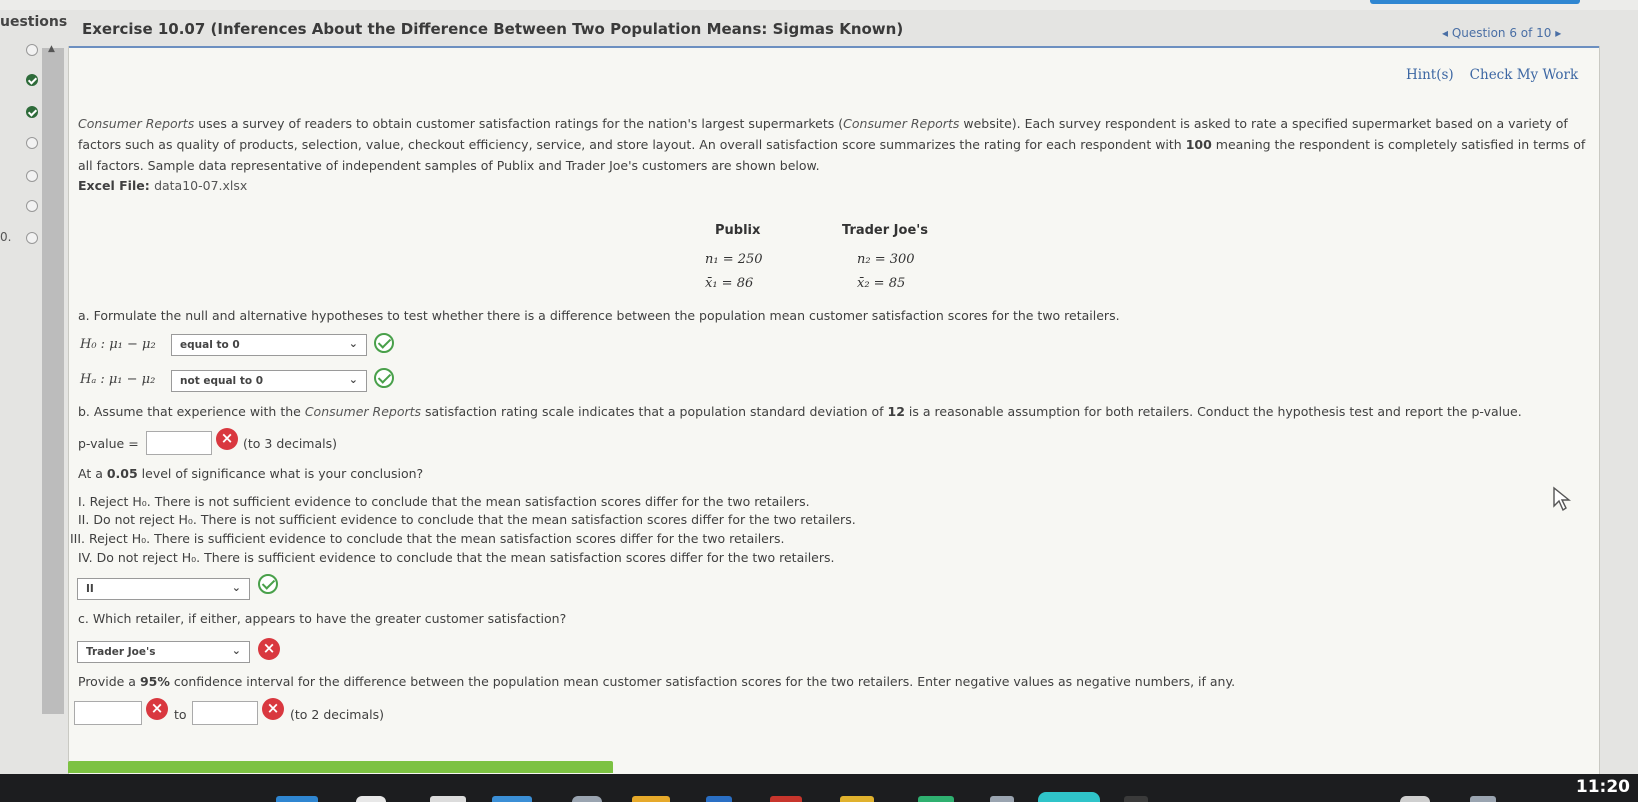  I want to click on trader-joes-n: n₂ = 300, so click(886, 259).